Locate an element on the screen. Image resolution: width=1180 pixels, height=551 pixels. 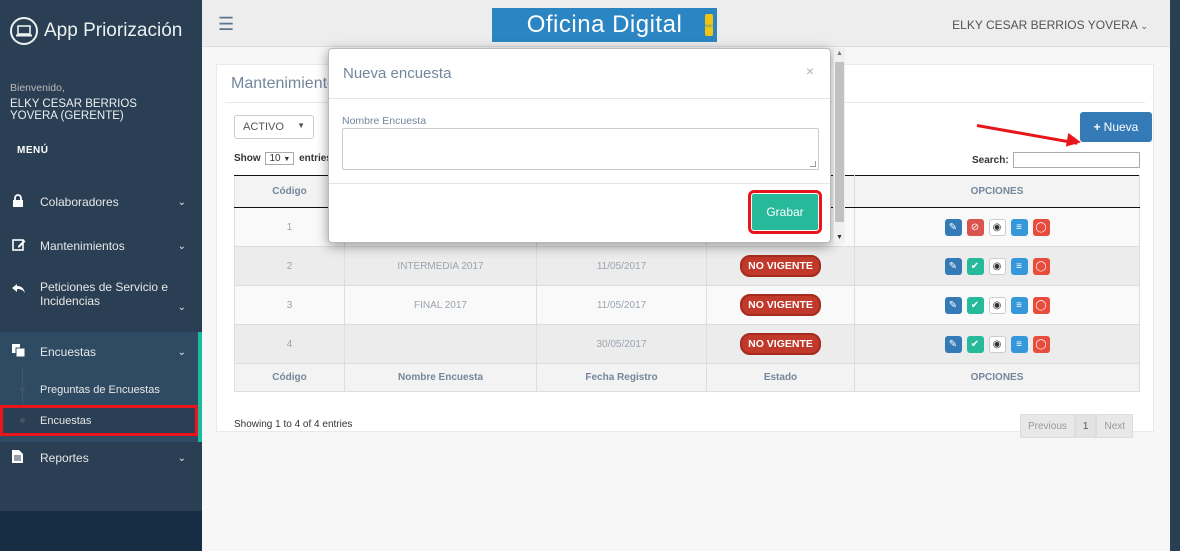
save-button: Grabar is located at coordinates (785, 212).